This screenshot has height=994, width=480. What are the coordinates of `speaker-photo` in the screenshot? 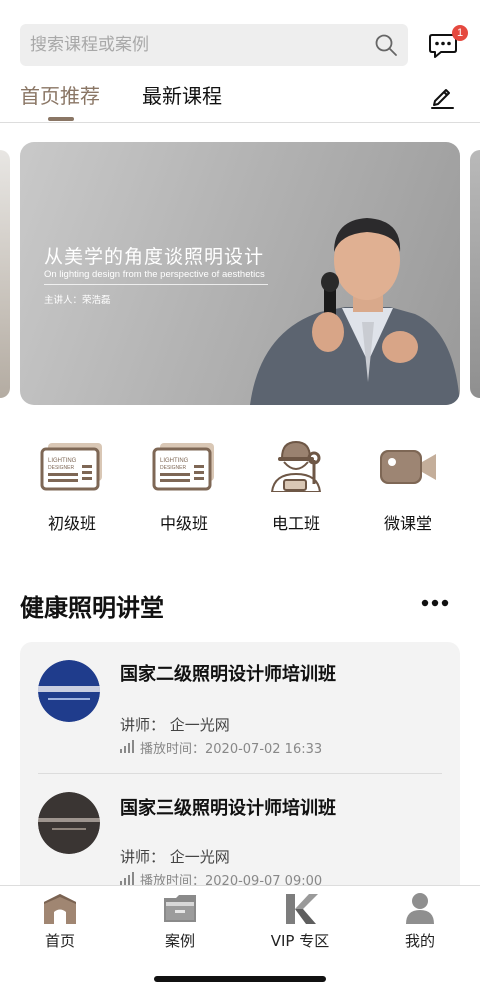 It's located at (355, 311).